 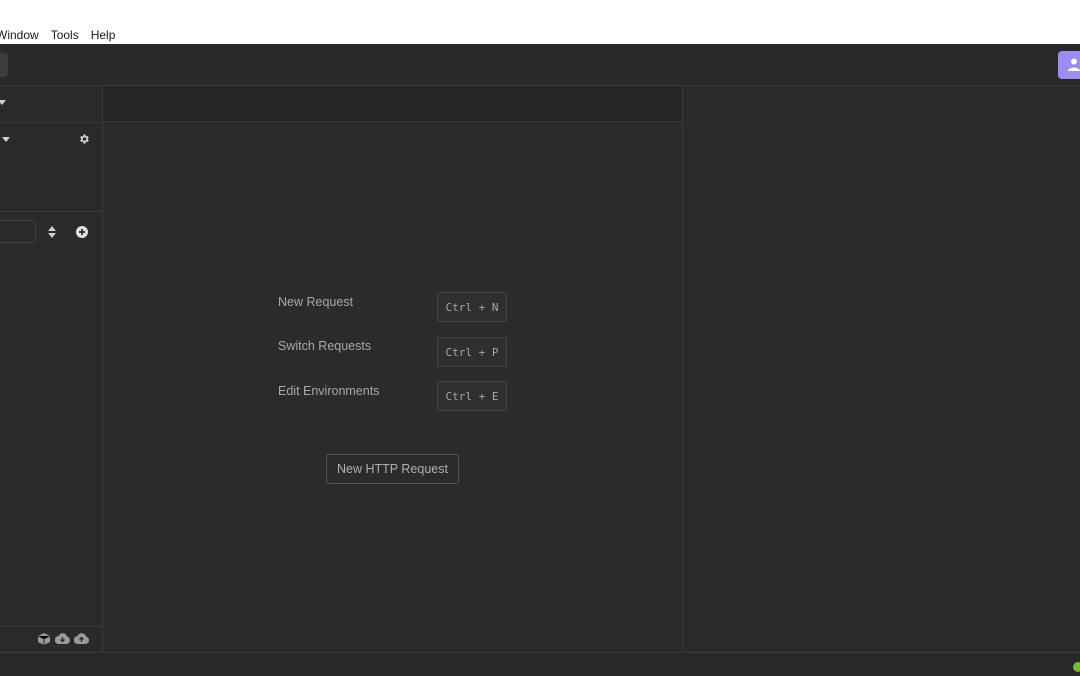 I want to click on menu-tools: Tools, so click(x=65, y=35).